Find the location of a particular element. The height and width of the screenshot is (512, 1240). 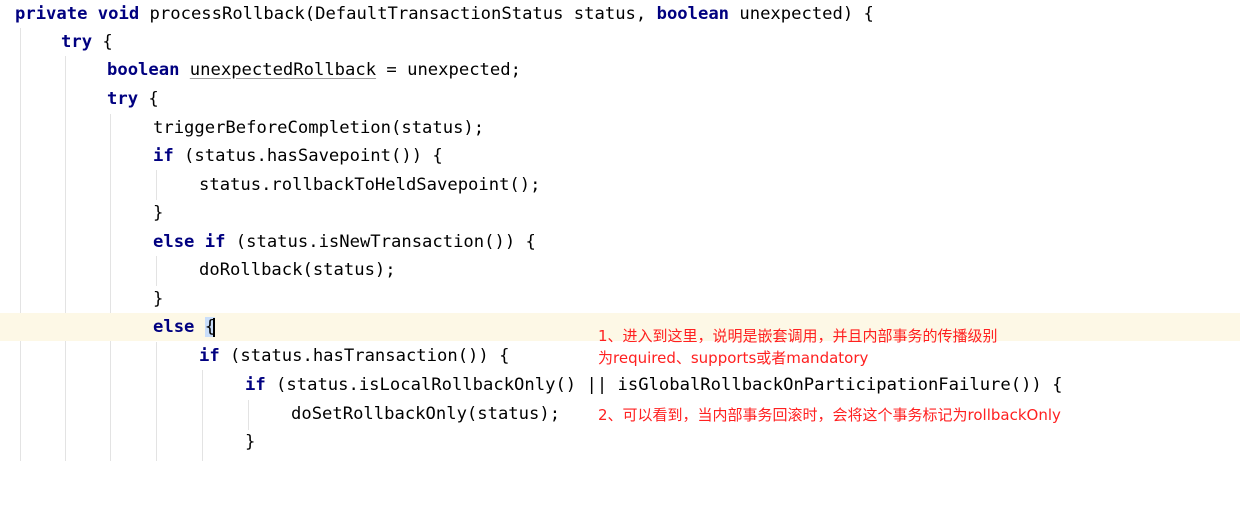

code-line-11: } is located at coordinates (620, 299).